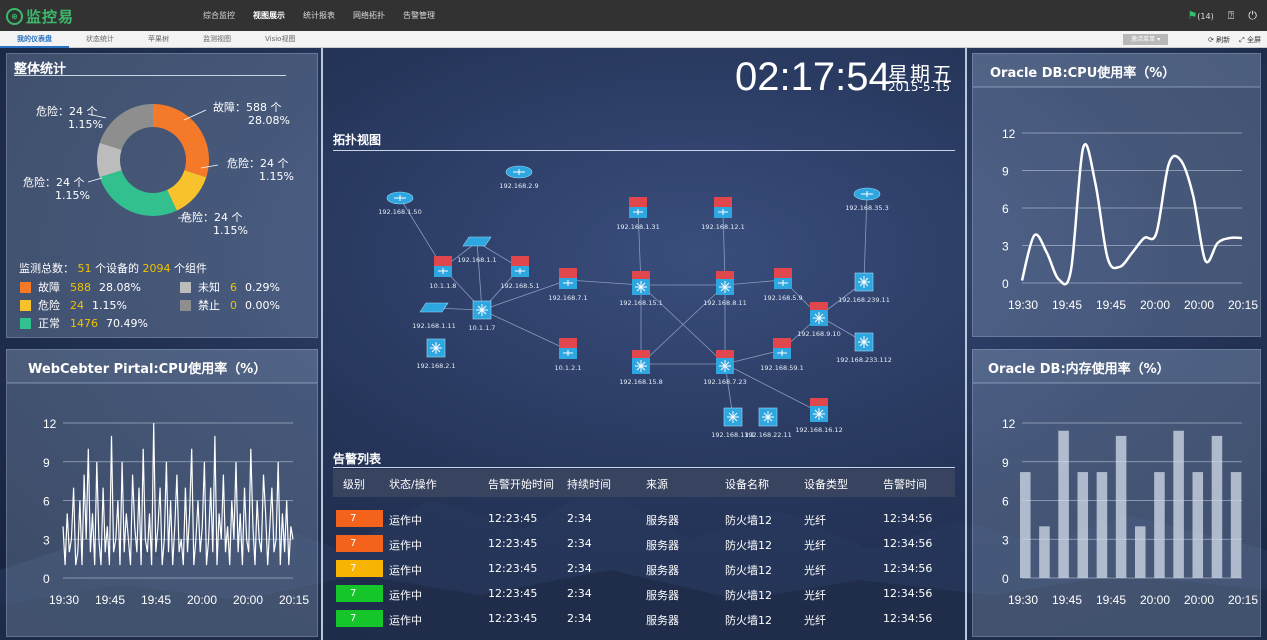 This screenshot has height=640, width=1267. I want to click on fullscreen-label: 全屏, so click(1254, 39).